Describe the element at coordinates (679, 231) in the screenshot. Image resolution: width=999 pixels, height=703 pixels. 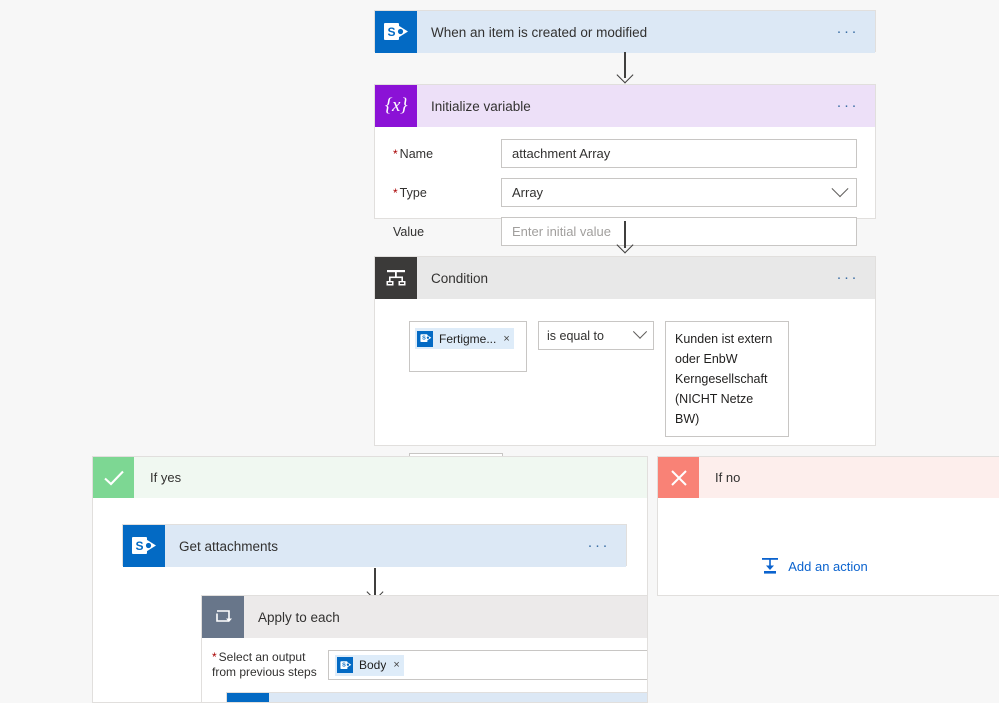
I see `variable-value-input: Enter initial value` at that location.